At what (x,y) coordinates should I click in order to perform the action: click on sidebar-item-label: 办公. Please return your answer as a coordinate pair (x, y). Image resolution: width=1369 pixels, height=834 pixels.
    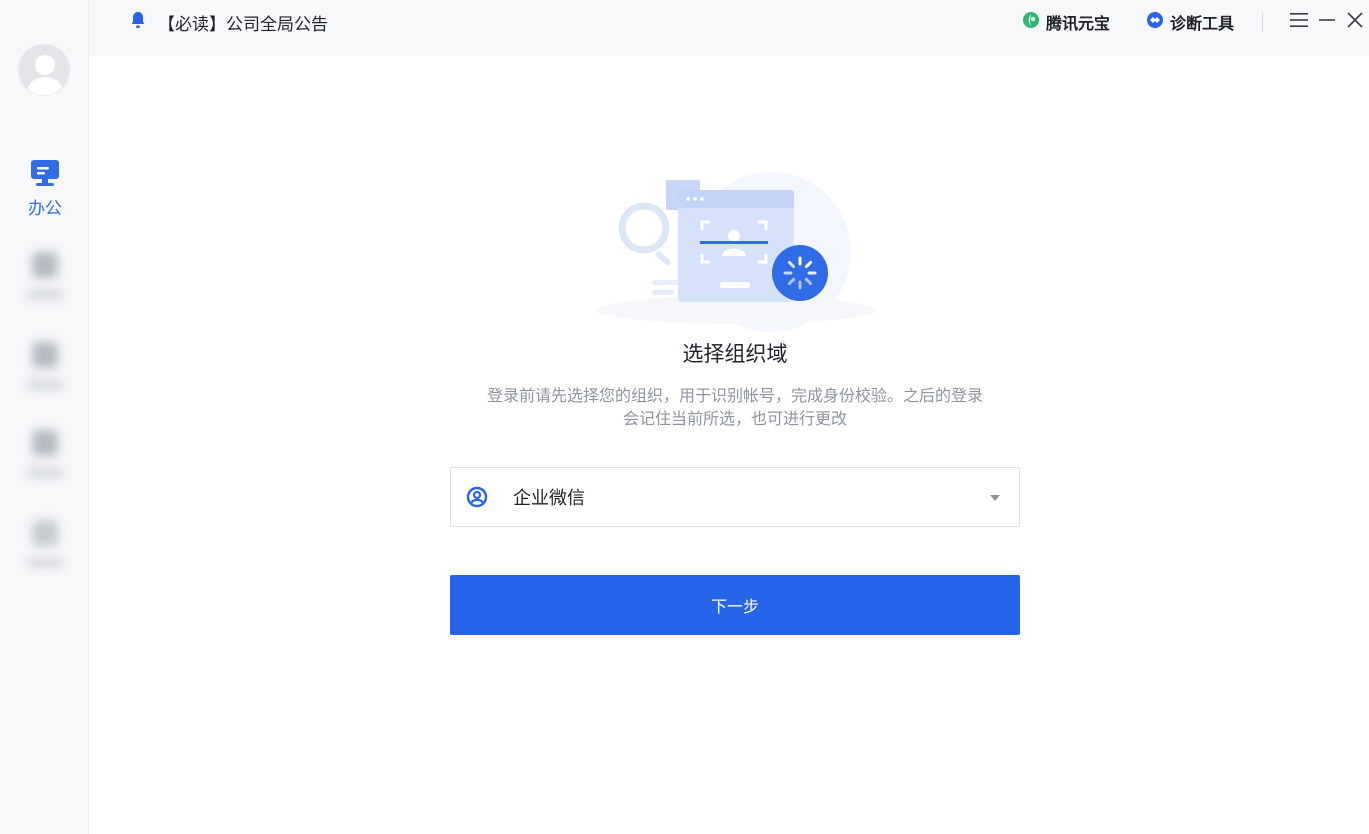
    Looking at the image, I should click on (45, 209).